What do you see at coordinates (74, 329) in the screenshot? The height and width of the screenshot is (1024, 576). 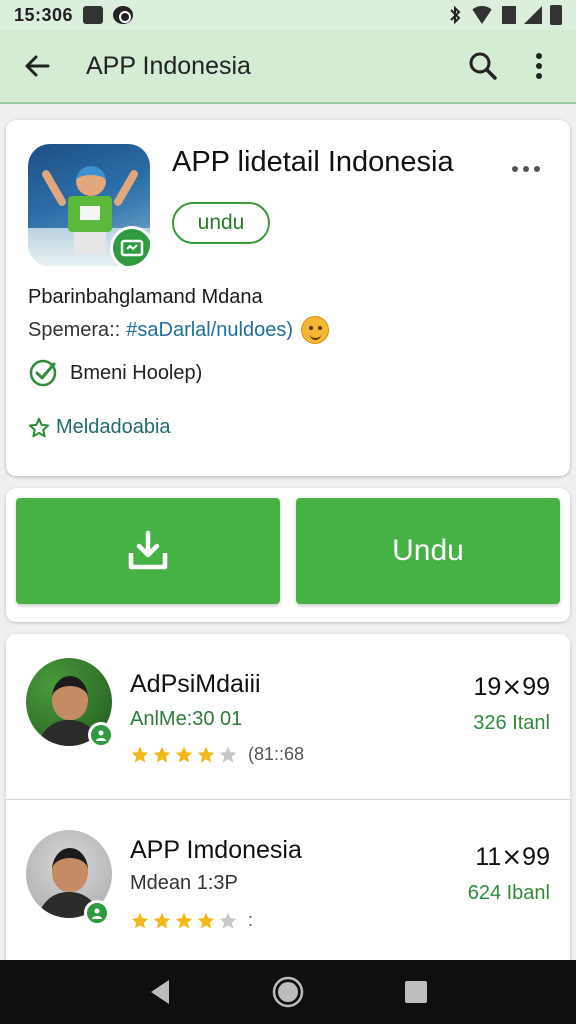 I see `description-prefix: Spemera::` at bounding box center [74, 329].